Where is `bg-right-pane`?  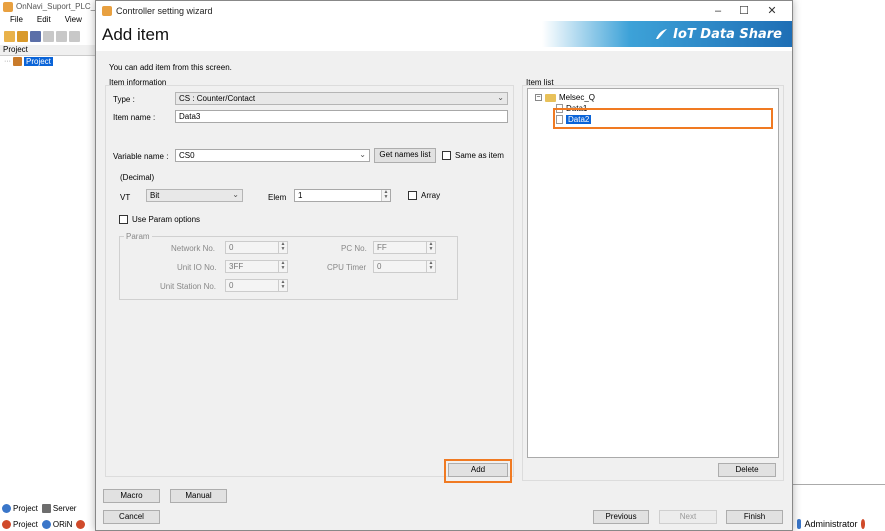
bg-right-pane is located at coordinates (839, 265).